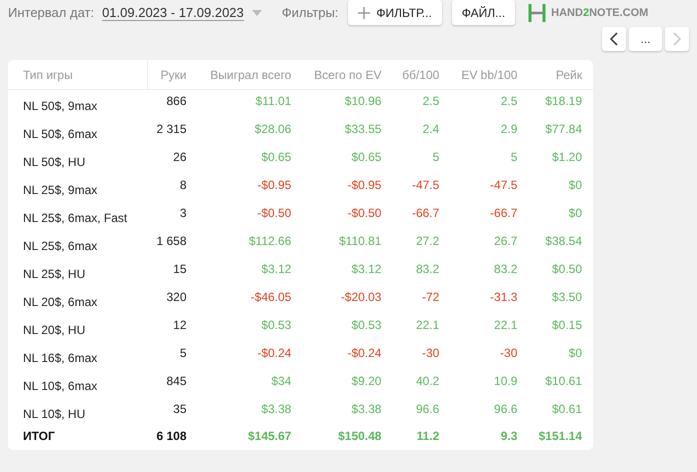 This screenshot has width=697, height=472. What do you see at coordinates (563, 129) in the screenshot?
I see `table-cell-text: $77.84` at bounding box center [563, 129].